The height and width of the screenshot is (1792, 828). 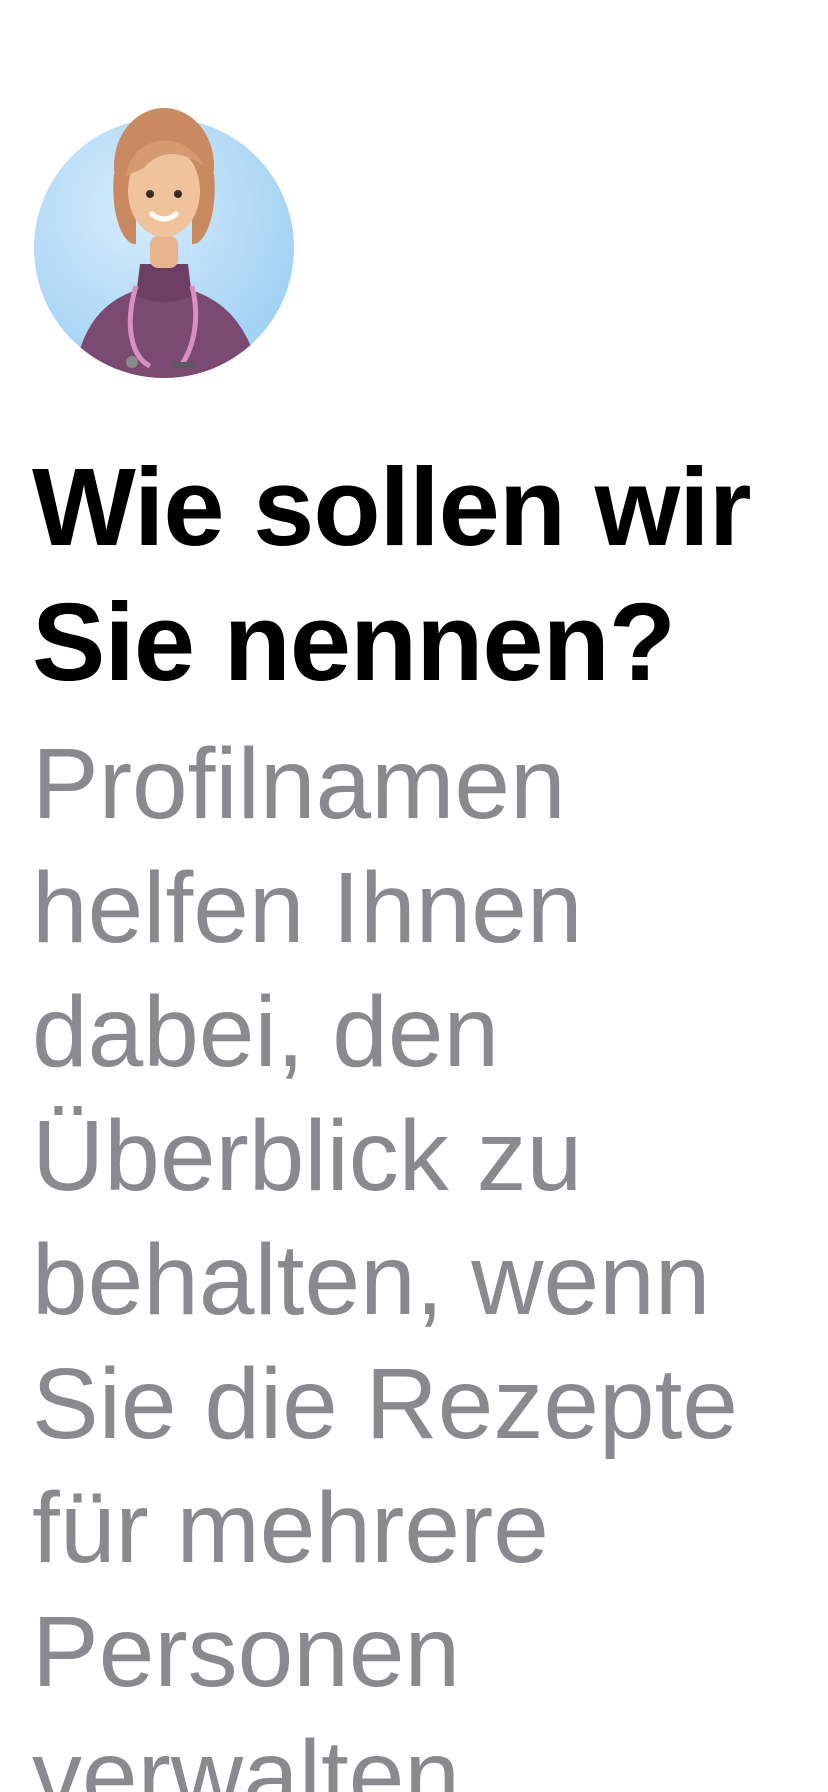 What do you see at coordinates (371, 1280) in the screenshot?
I see `description-line: behalten, wenn` at bounding box center [371, 1280].